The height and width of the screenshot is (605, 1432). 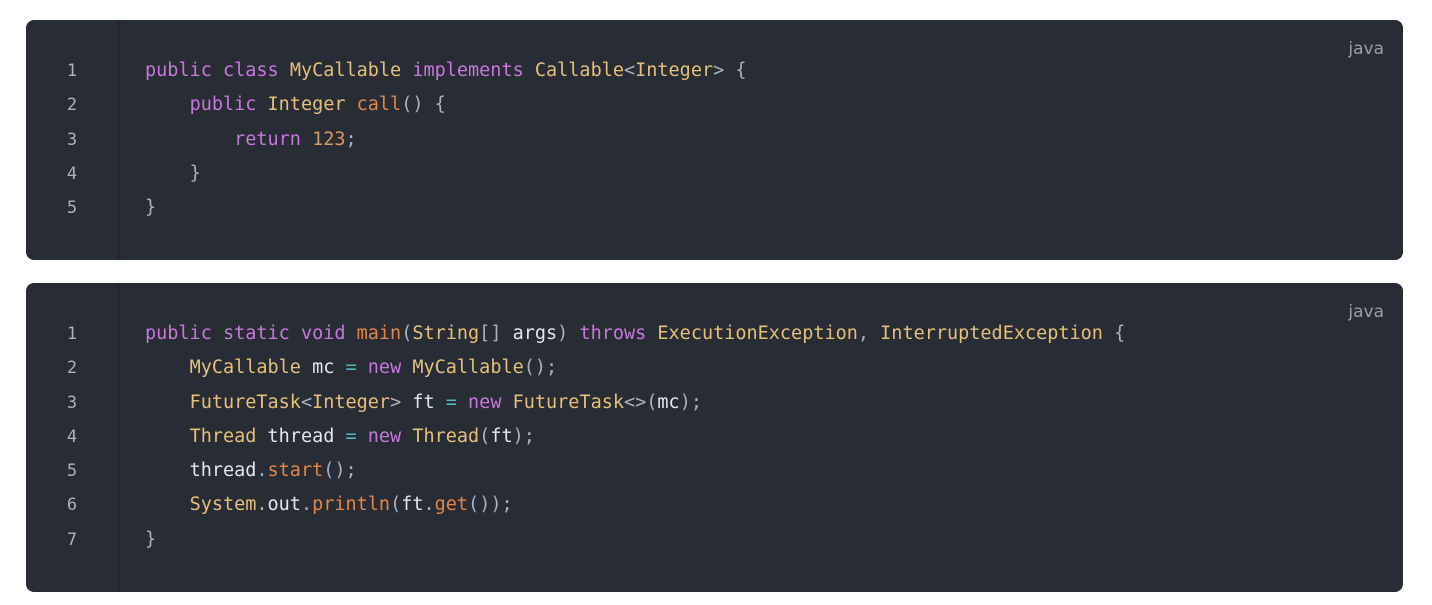 What do you see at coordinates (72, 505) in the screenshot?
I see `line-number: 6` at bounding box center [72, 505].